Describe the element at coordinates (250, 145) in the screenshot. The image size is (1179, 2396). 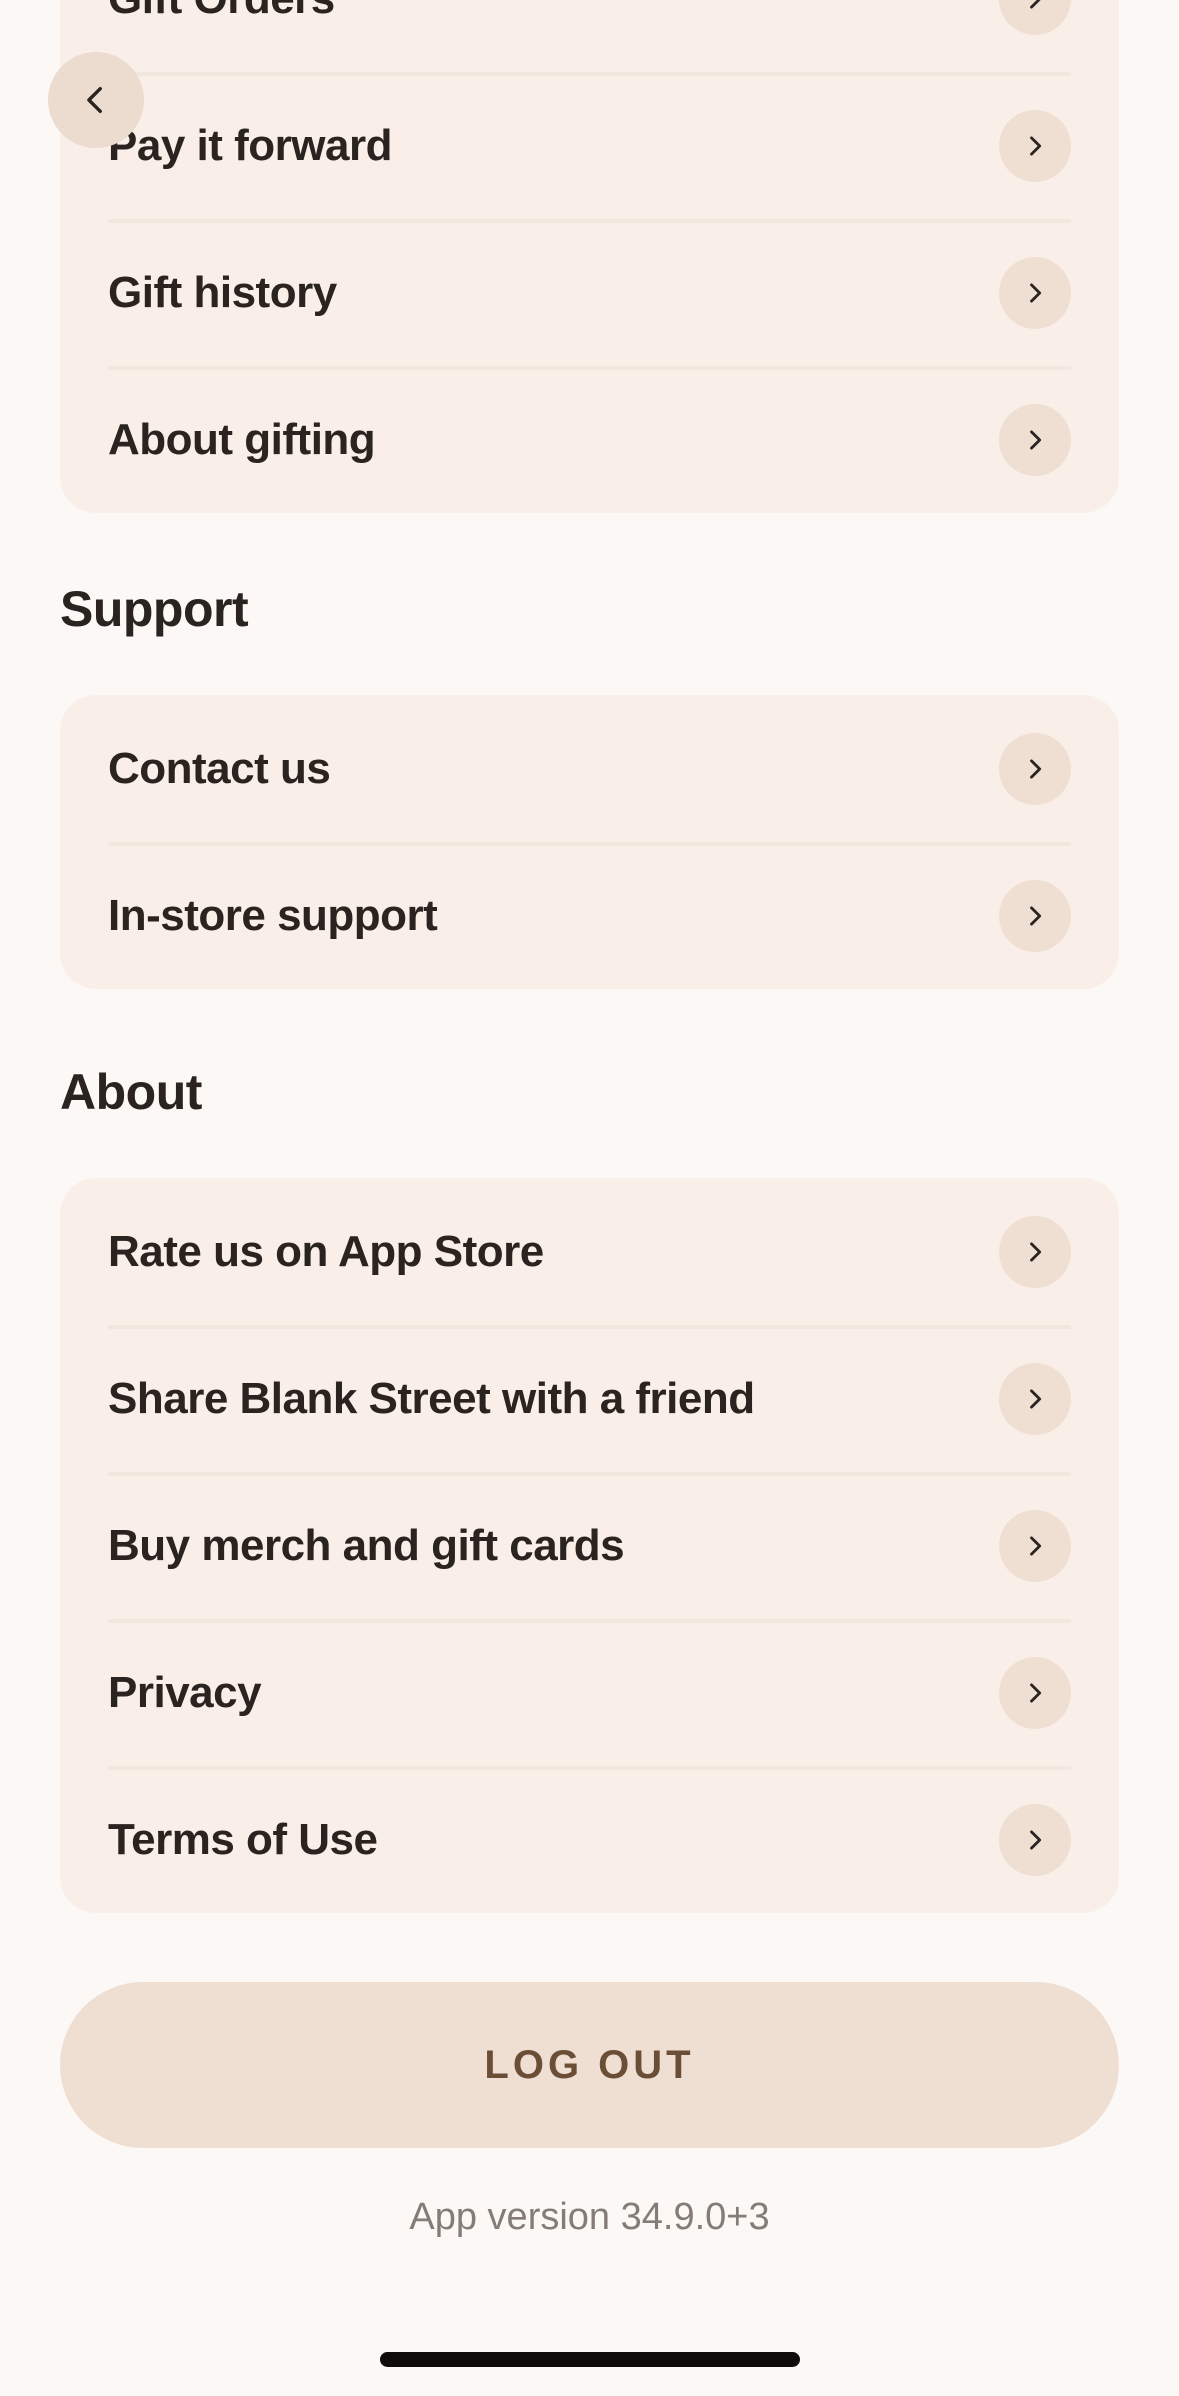
I see `menu-item-label: Pay it forward` at that location.